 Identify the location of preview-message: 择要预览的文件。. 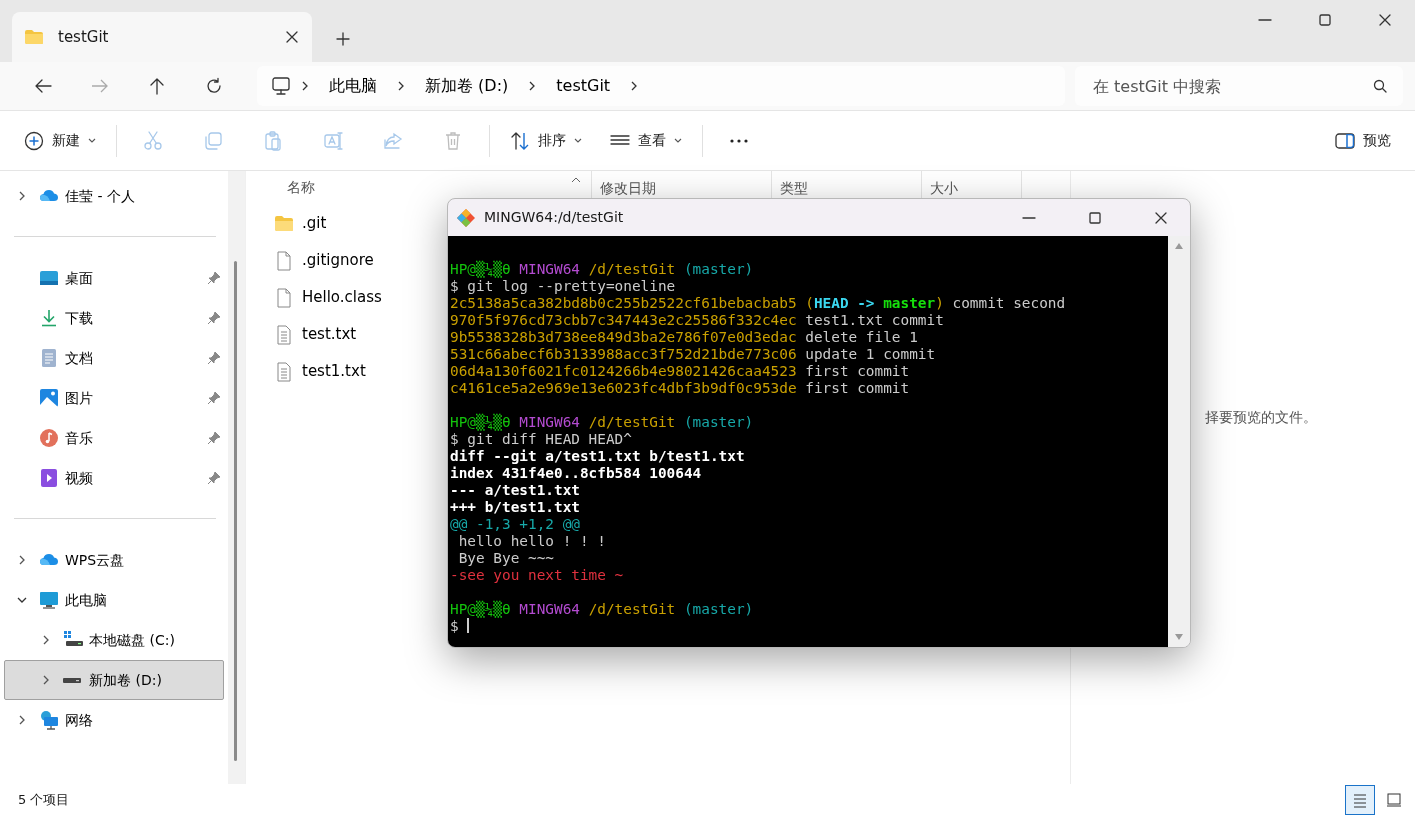
(1261, 417).